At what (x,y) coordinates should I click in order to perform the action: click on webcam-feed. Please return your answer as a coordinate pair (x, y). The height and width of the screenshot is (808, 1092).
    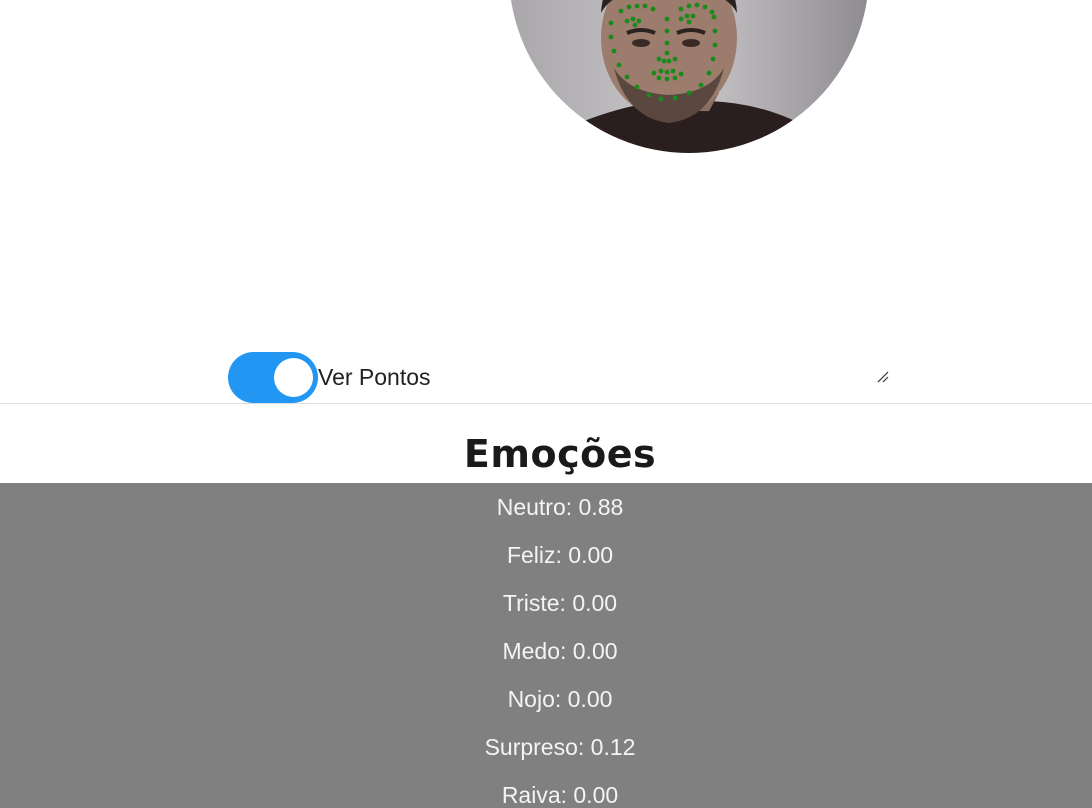
    Looking at the image, I should click on (689, 76).